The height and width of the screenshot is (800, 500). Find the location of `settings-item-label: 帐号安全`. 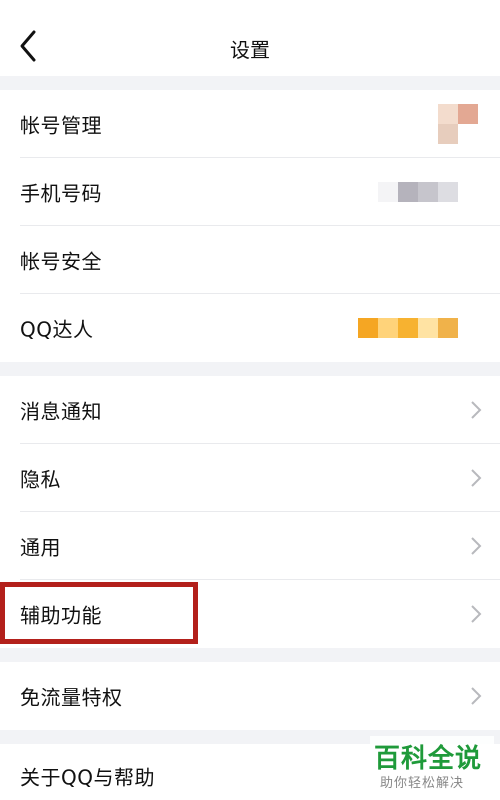

settings-item-label: 帐号安全 is located at coordinates (61, 261).